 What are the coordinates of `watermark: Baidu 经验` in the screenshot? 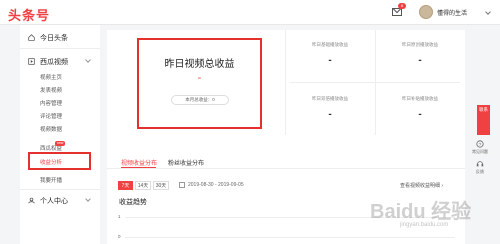 It's located at (421, 212).